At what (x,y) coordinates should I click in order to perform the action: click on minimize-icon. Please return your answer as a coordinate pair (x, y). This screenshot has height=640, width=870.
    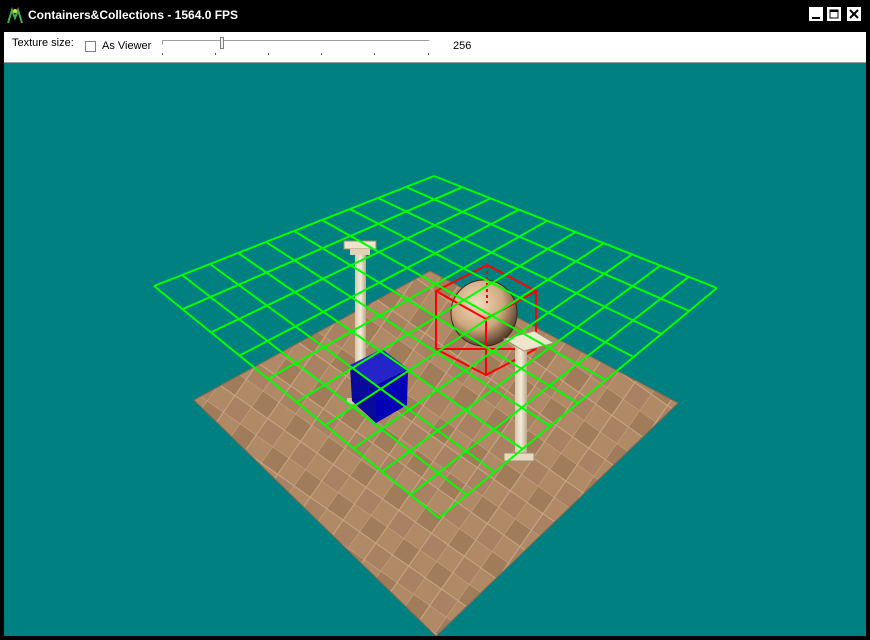
    Looking at the image, I should click on (816, 18).